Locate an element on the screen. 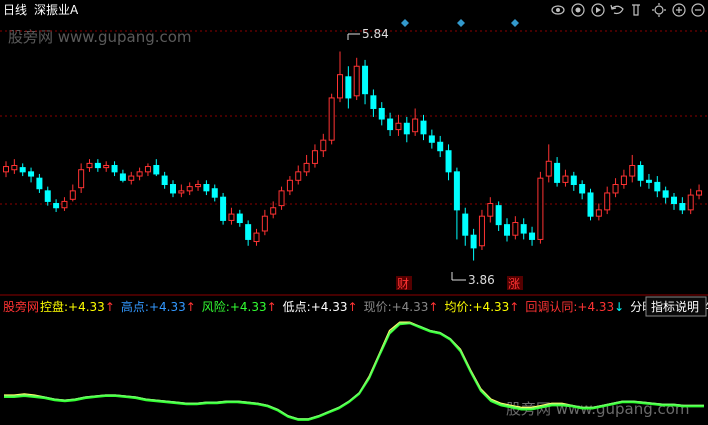 The width and height of the screenshot is (708, 425). zoom-out-icon is located at coordinates (698, 10).